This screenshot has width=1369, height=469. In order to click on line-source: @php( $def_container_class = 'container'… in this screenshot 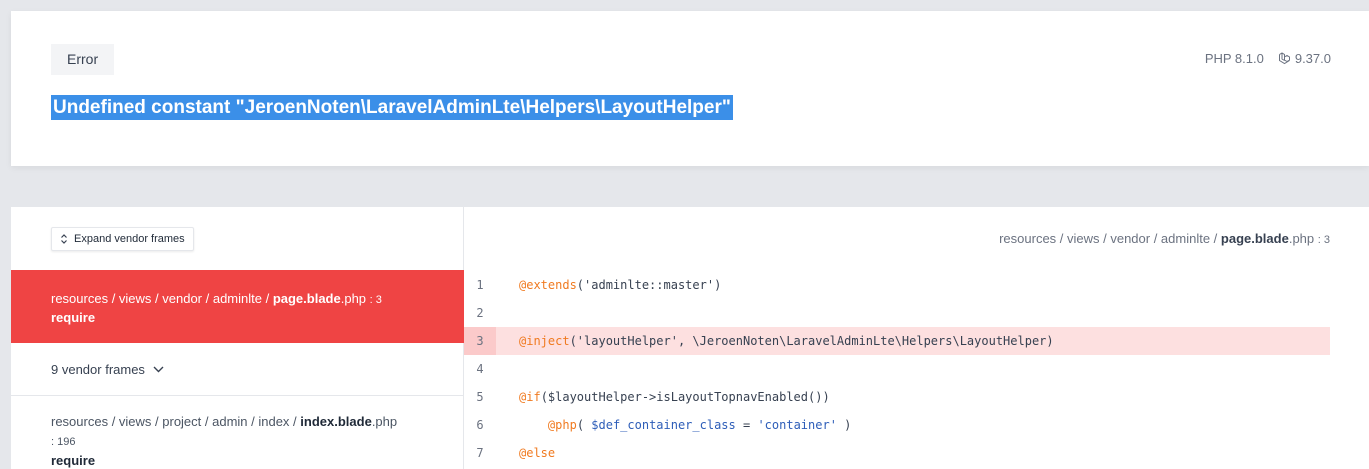, I will do `click(673, 425)`.